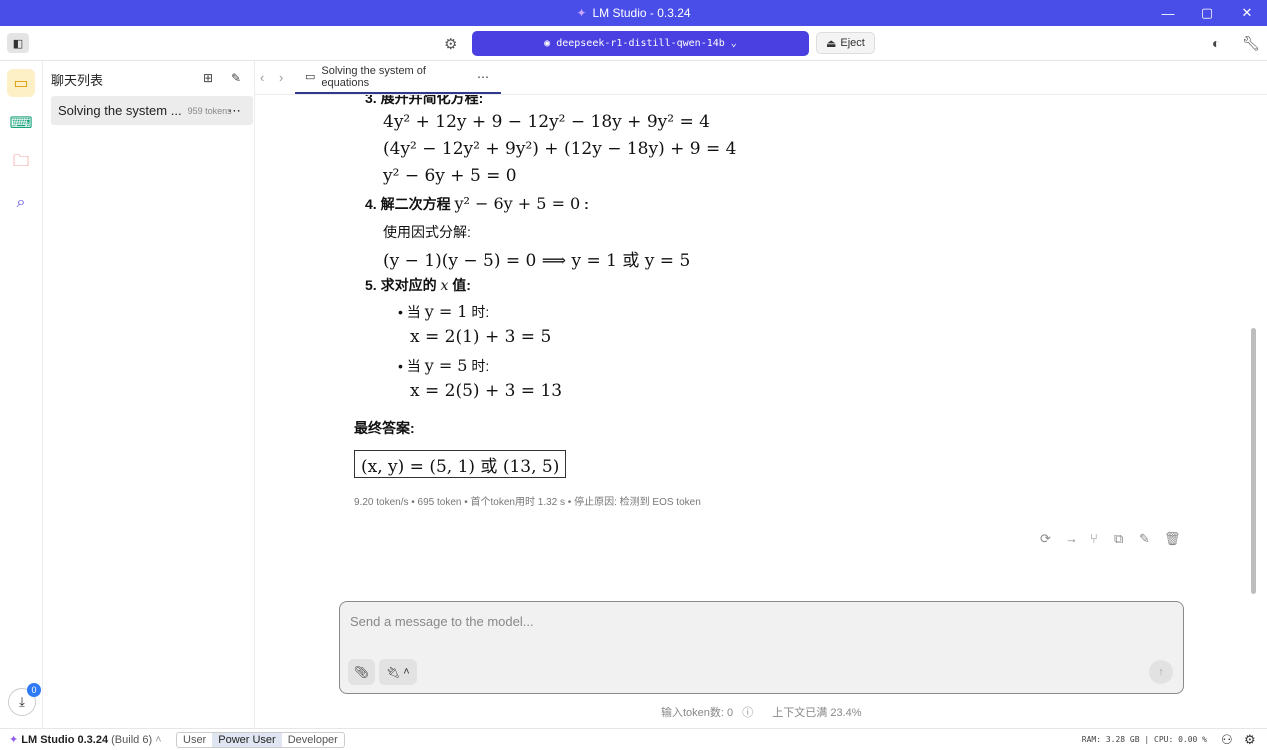  What do you see at coordinates (1247, 13) in the screenshot?
I see `close-button: ✕` at bounding box center [1247, 13].